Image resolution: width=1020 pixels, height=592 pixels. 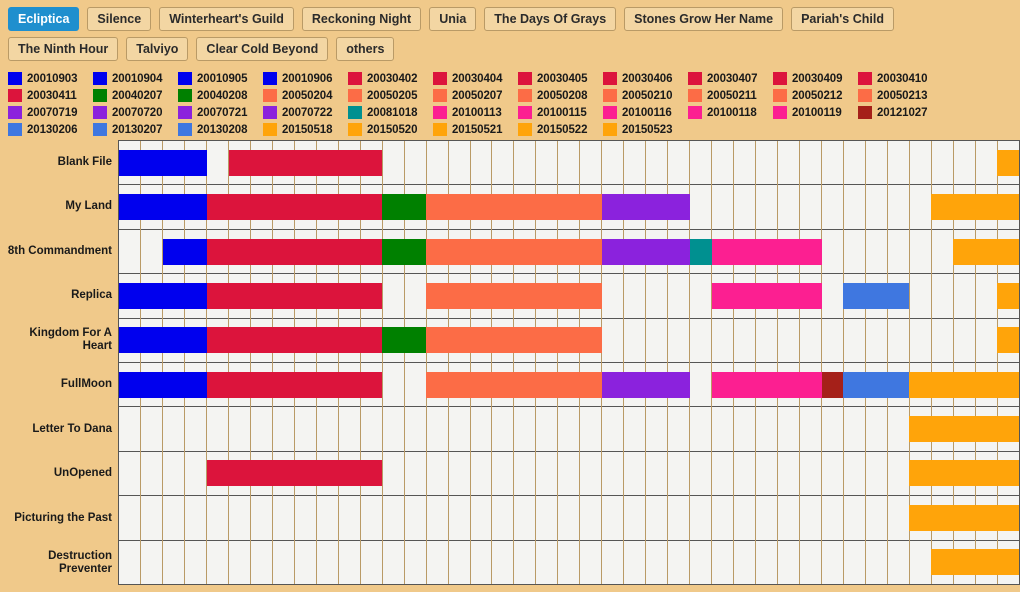 What do you see at coordinates (135, 95) in the screenshot?
I see `legend-item: 20040207` at bounding box center [135, 95].